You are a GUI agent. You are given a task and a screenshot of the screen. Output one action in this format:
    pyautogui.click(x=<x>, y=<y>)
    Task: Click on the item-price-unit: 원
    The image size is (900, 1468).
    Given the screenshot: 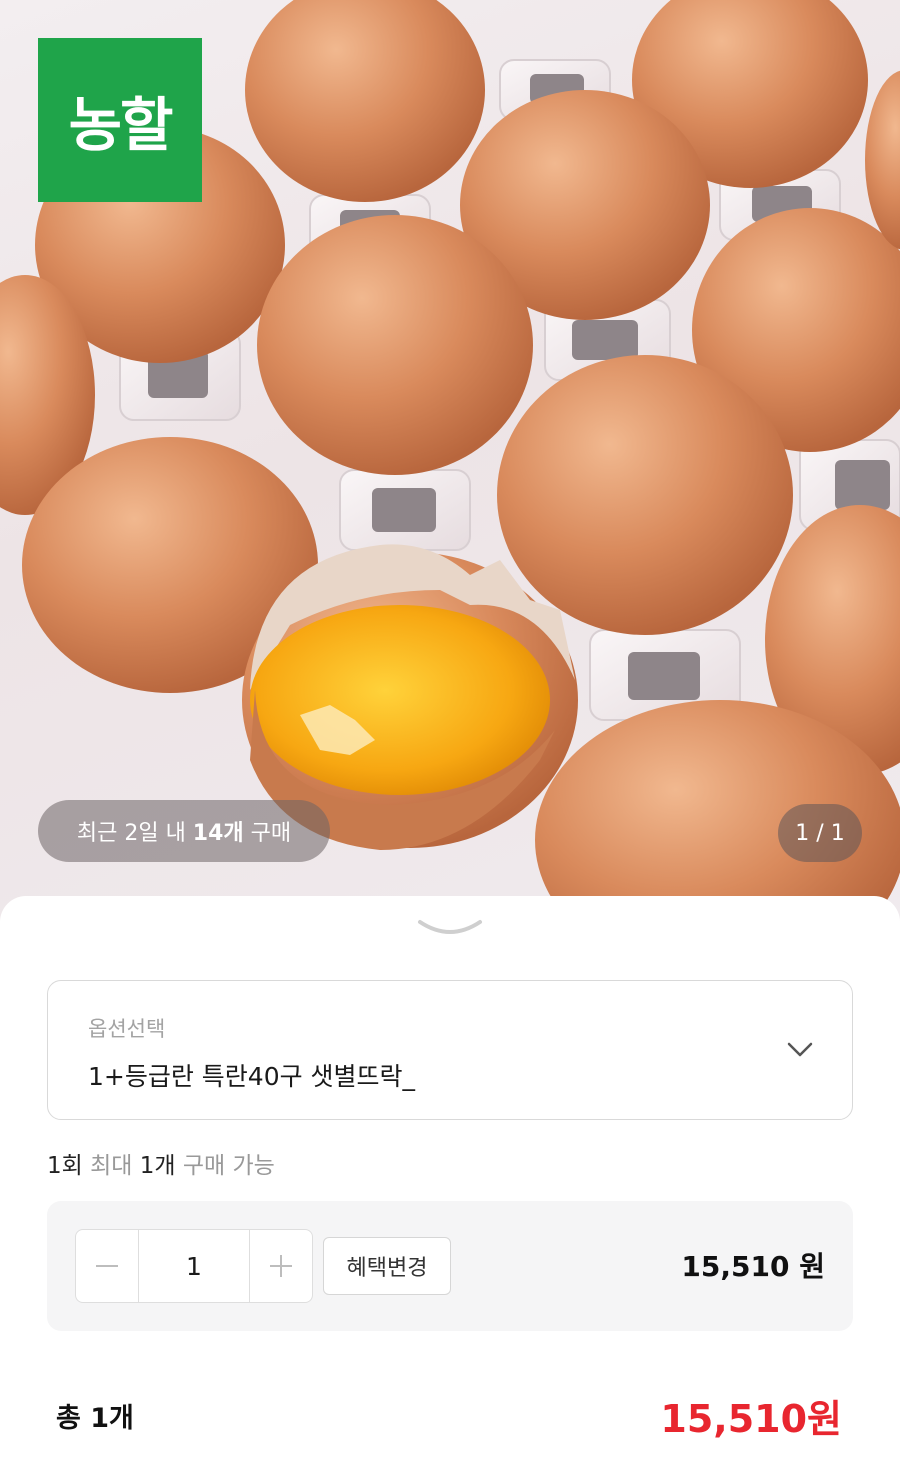 What is the action you would take?
    pyautogui.click(x=812, y=1266)
    